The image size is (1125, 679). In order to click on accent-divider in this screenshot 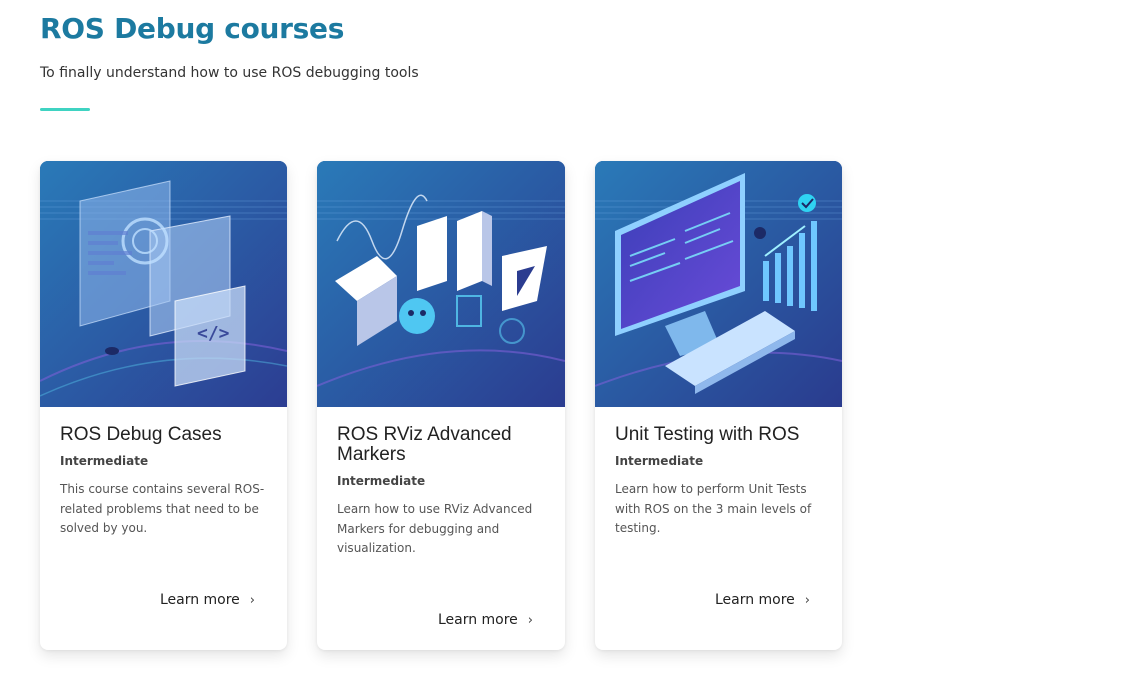, I will do `click(65, 109)`.